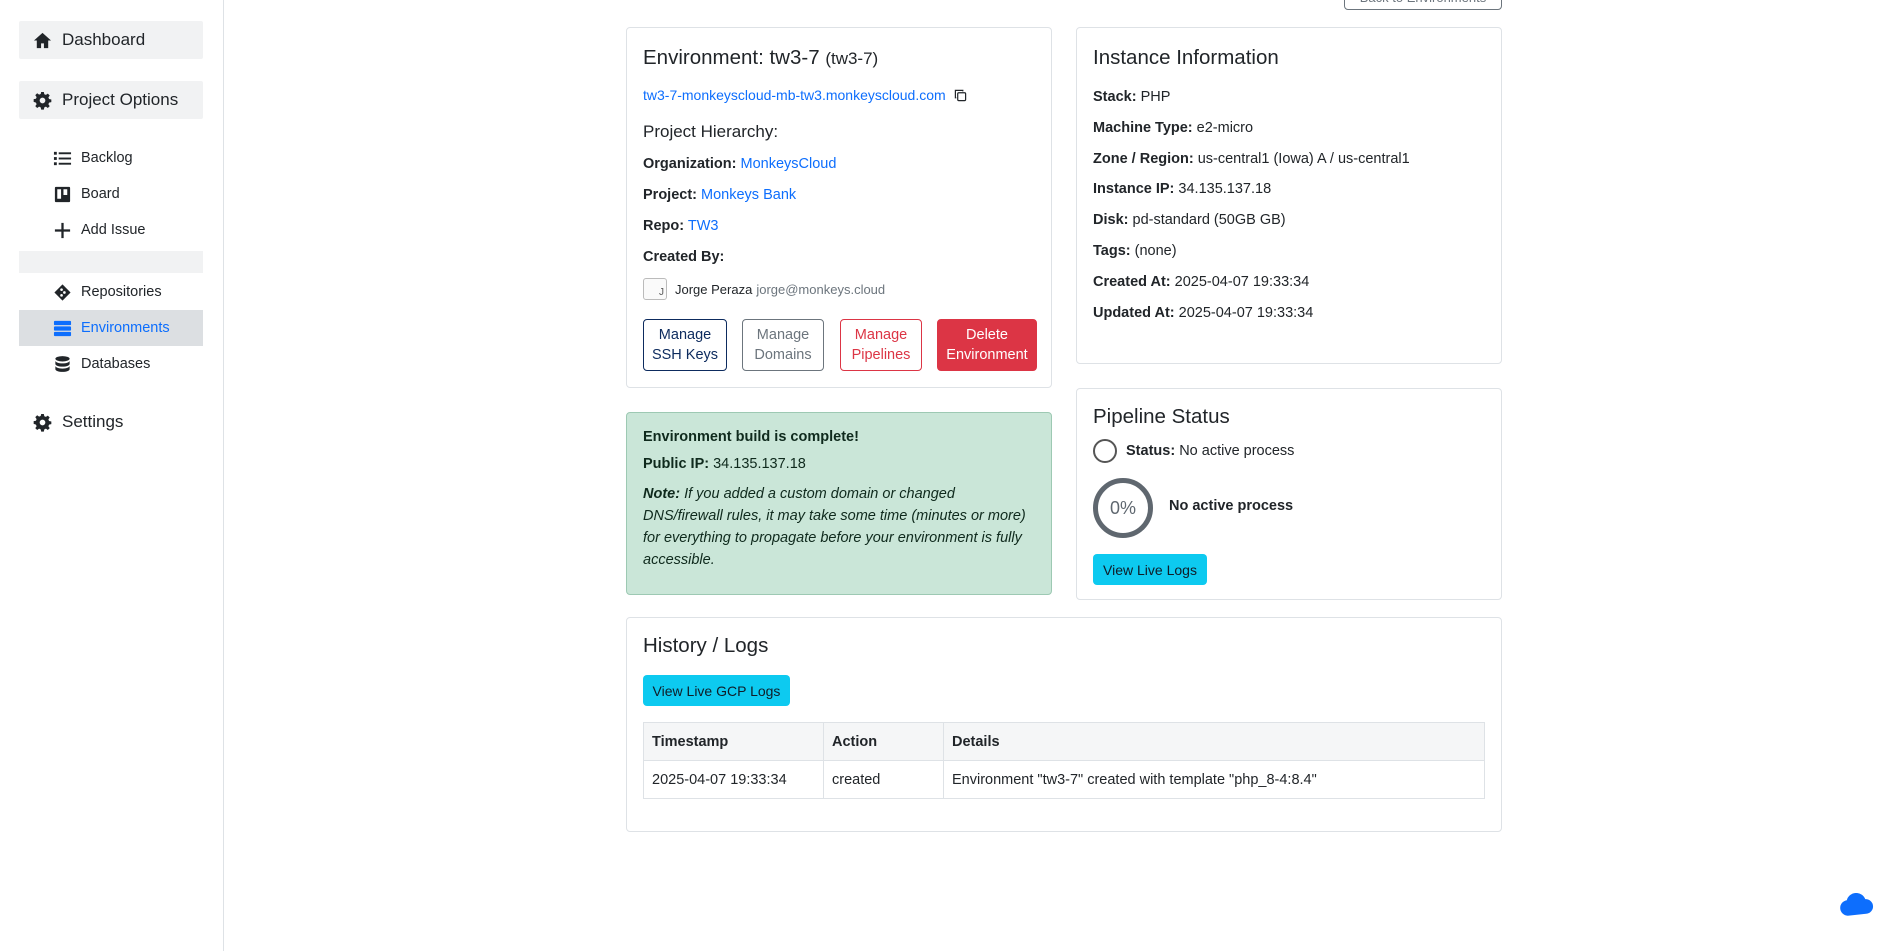 This screenshot has height=951, width=1901. I want to click on manage-ssh-keys-button: Manage SSH Keys, so click(685, 345).